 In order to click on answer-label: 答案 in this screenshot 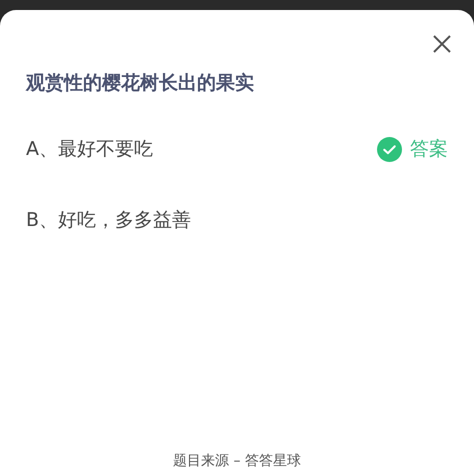, I will do `click(429, 149)`.